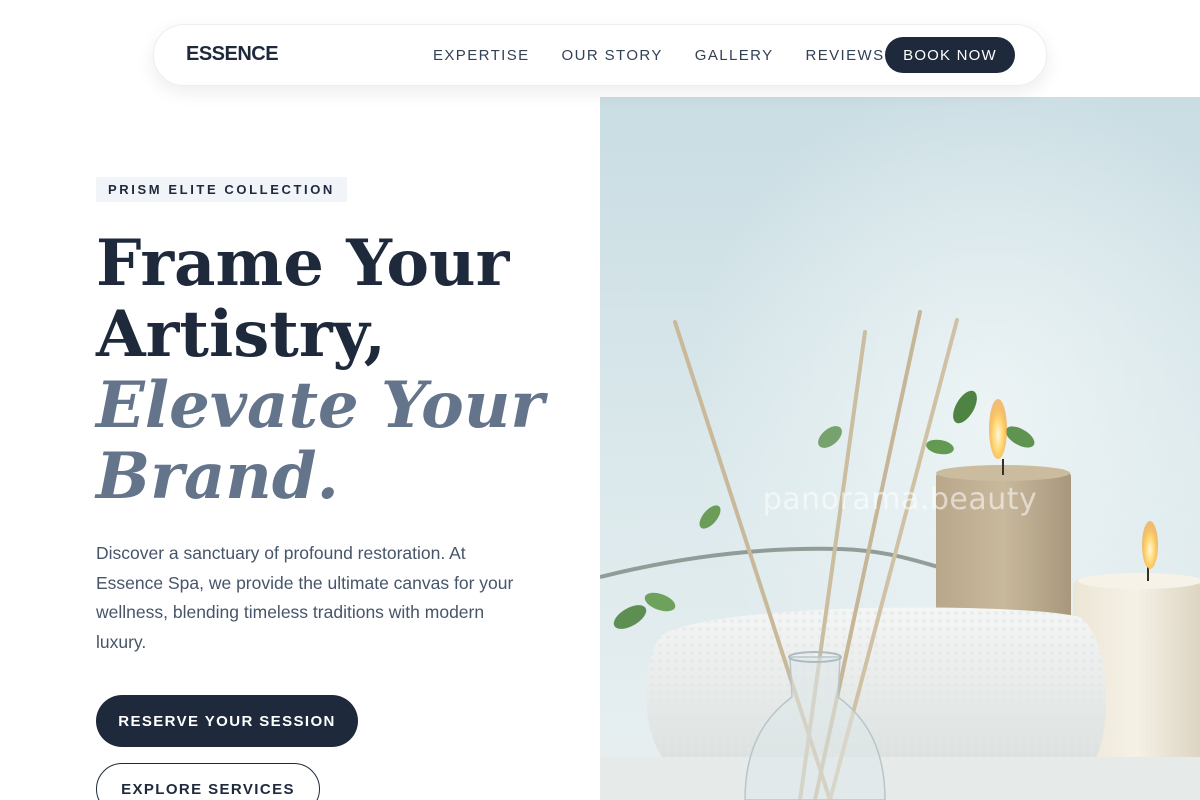  I want to click on book-now-button: BOOK NOW, so click(950, 55).